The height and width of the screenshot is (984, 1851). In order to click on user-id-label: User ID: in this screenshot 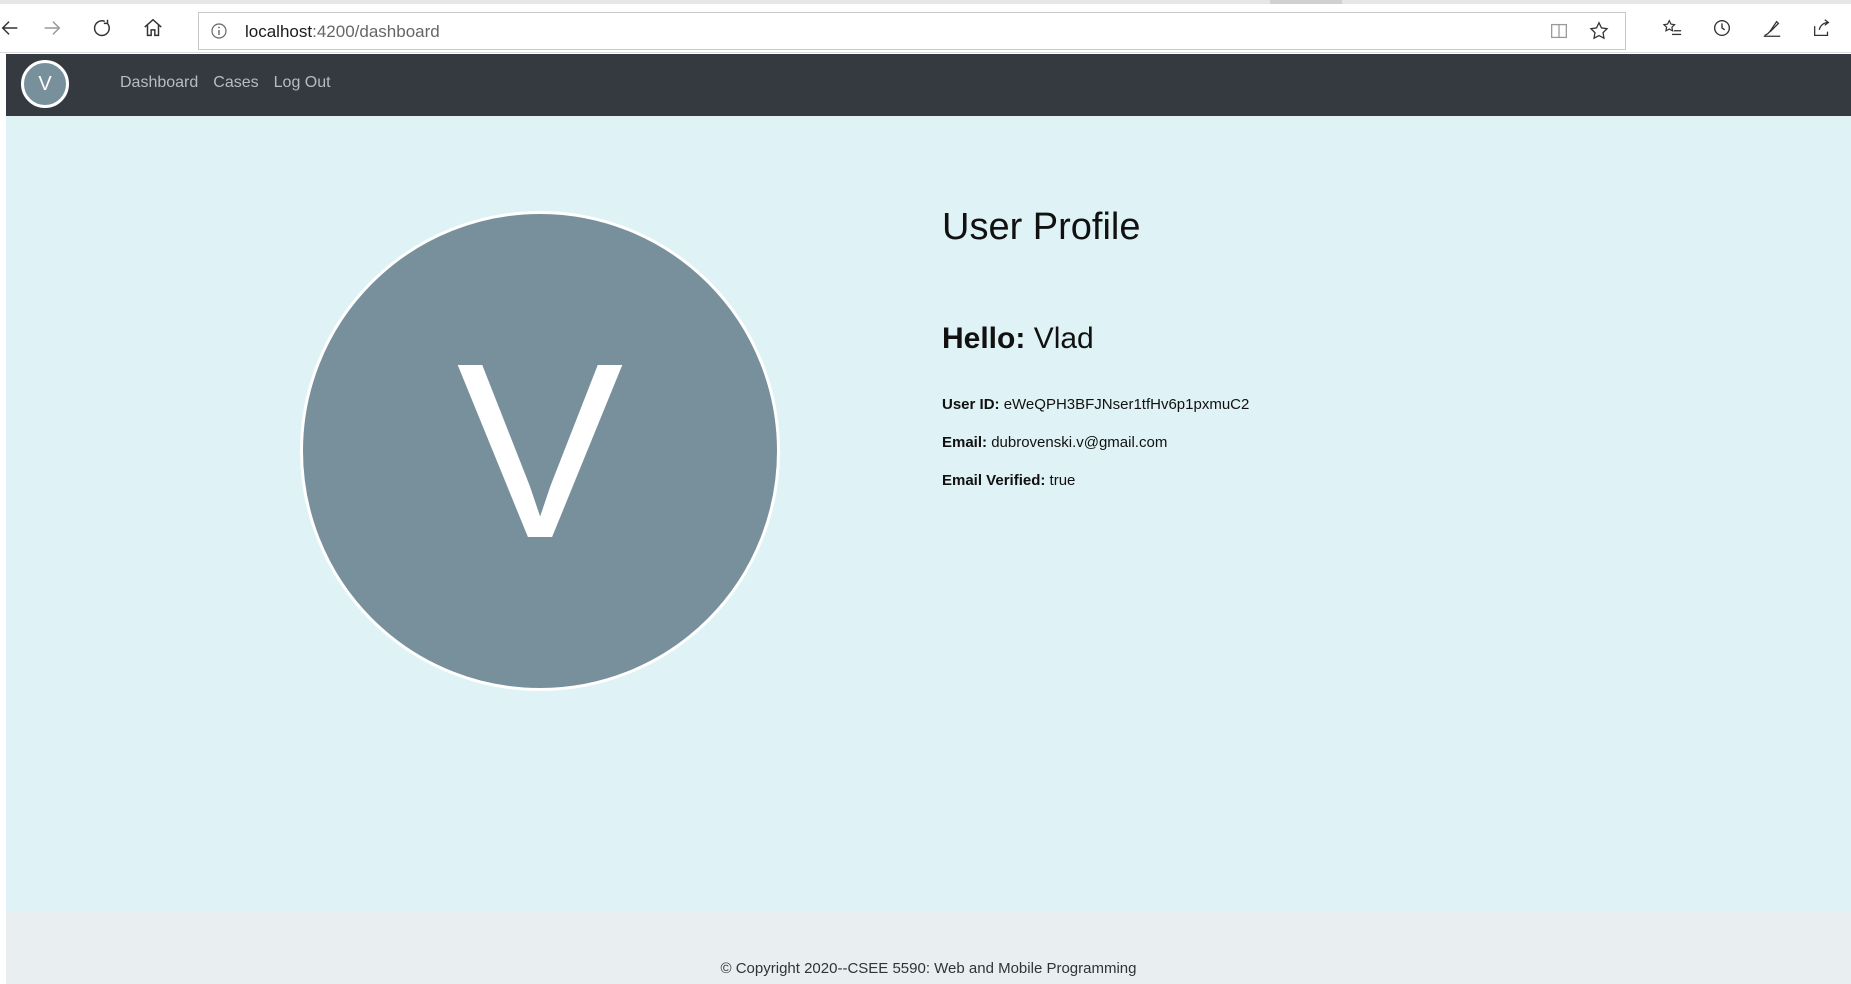, I will do `click(971, 404)`.